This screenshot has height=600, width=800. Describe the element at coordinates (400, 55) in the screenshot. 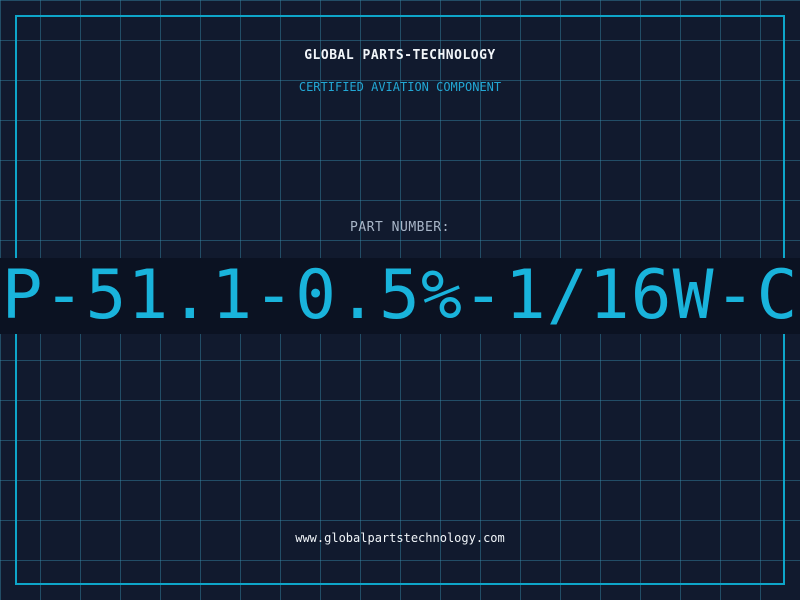

I see `brand-title: GLOBAL PARTS-TECHNOLOGY` at that location.